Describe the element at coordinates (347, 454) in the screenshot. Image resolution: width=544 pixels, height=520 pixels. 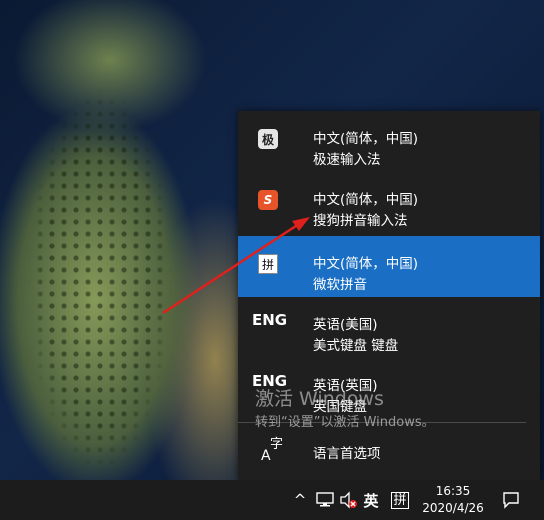
I see `language-preferences-label: 语言首选项` at that location.